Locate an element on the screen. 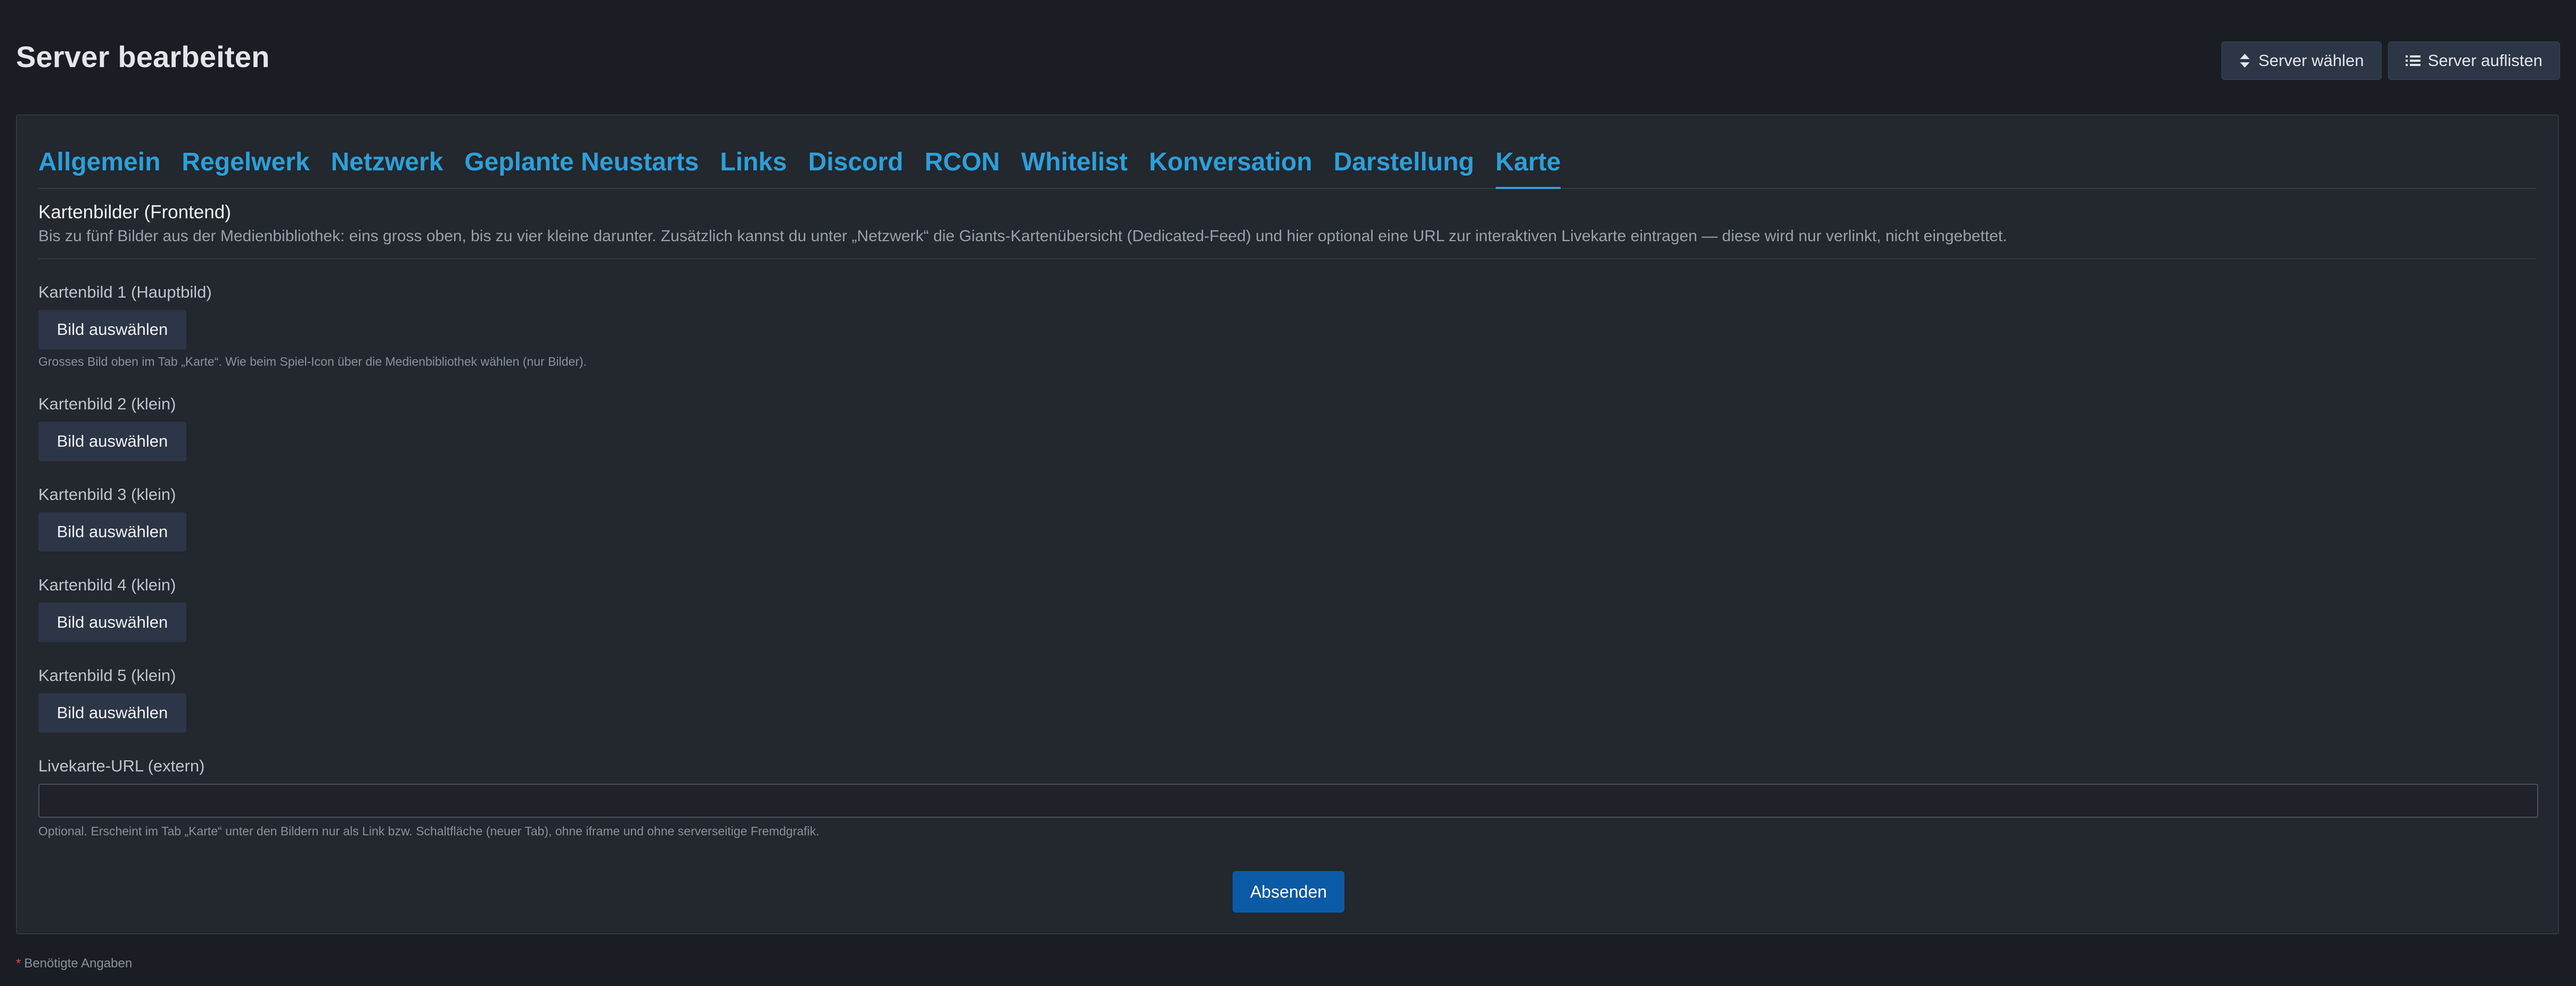  image-3-label: Kartenbild 3 (klein) is located at coordinates (107, 494).